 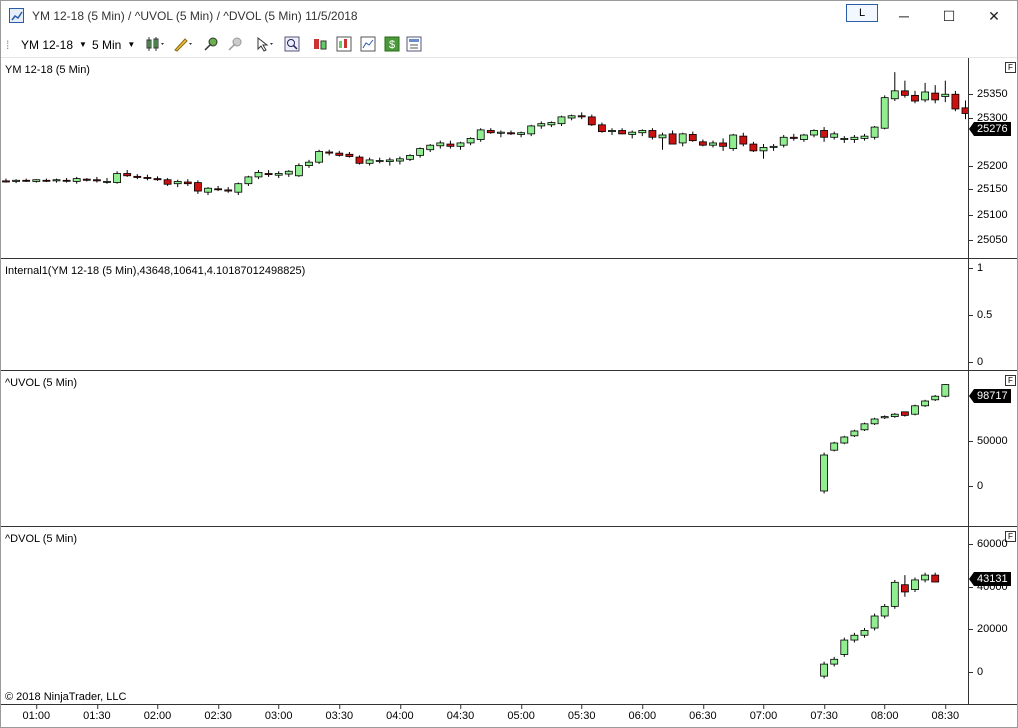 I want to click on internal-axis: 1 0.5 0, so click(x=992, y=315).